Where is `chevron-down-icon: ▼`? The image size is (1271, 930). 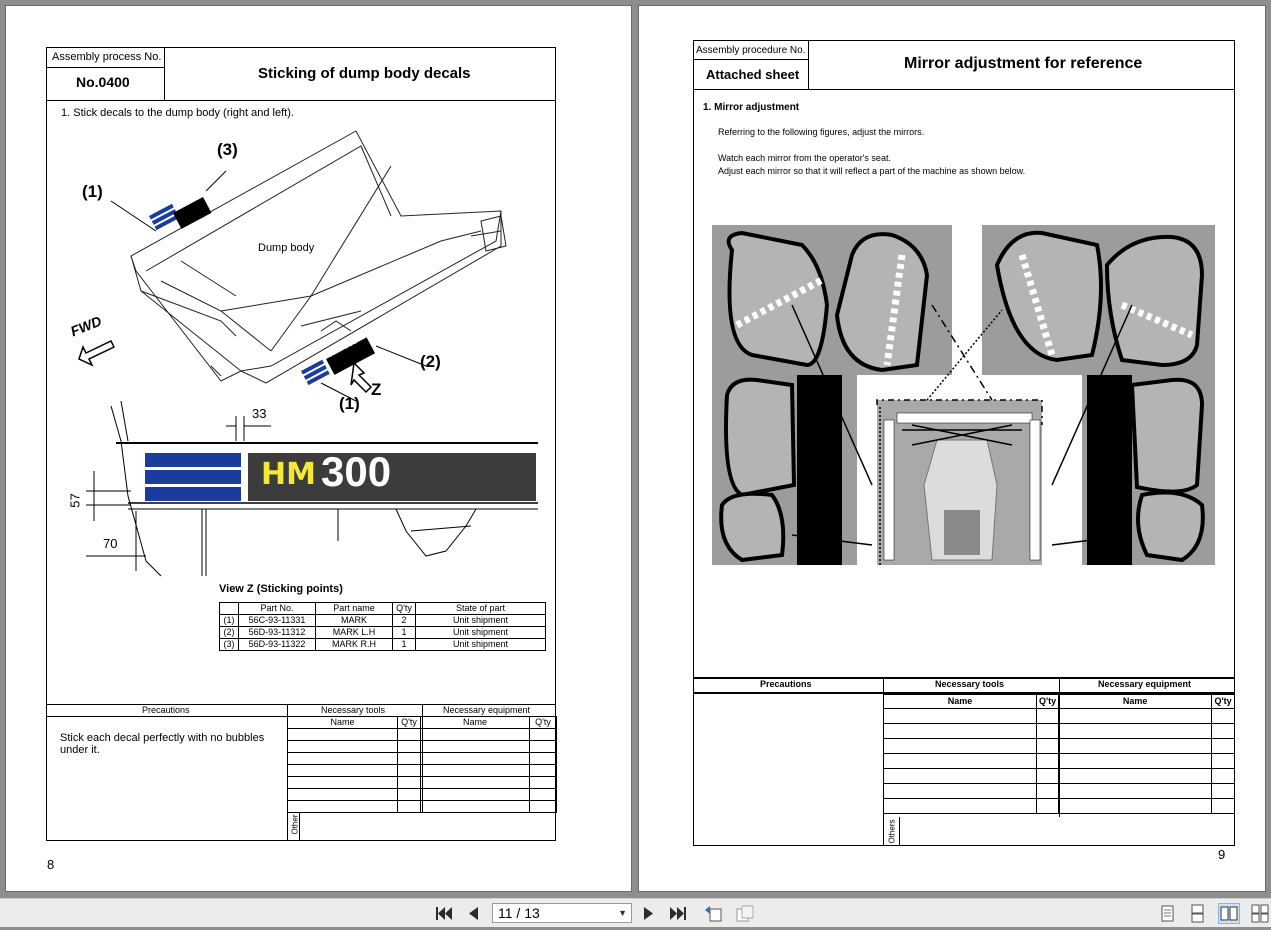 chevron-down-icon: ▼ is located at coordinates (622, 913).